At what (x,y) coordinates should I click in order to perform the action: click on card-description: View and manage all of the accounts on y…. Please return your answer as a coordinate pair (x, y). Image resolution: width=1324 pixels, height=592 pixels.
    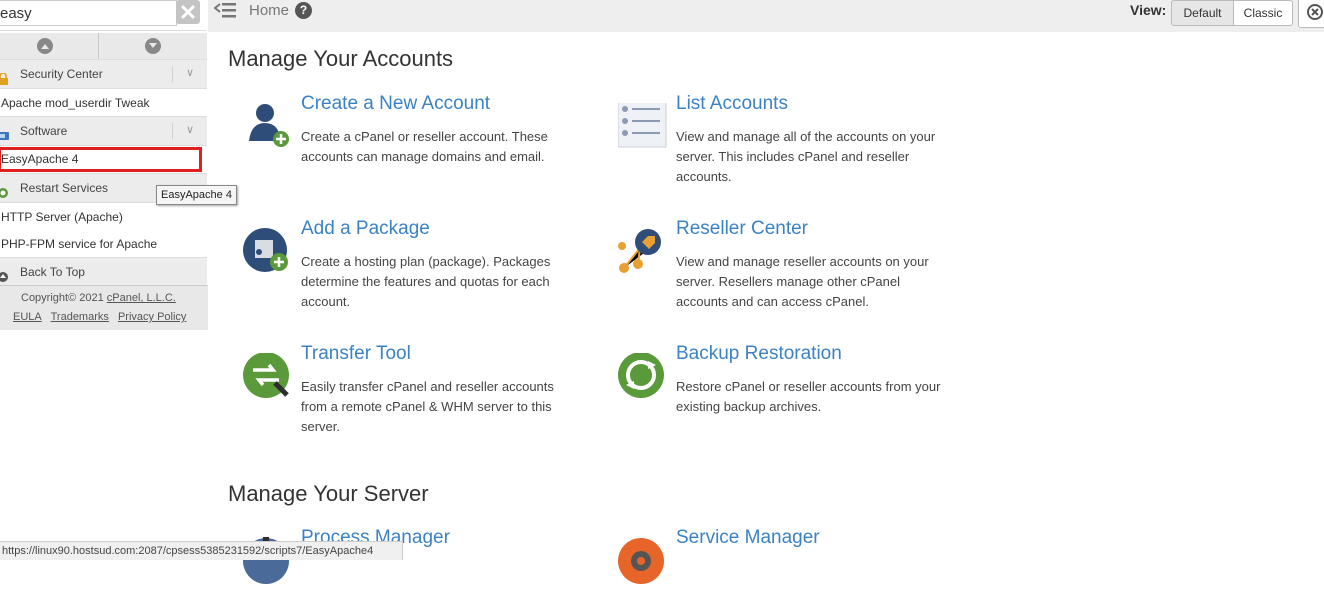
    Looking at the image, I should click on (806, 156).